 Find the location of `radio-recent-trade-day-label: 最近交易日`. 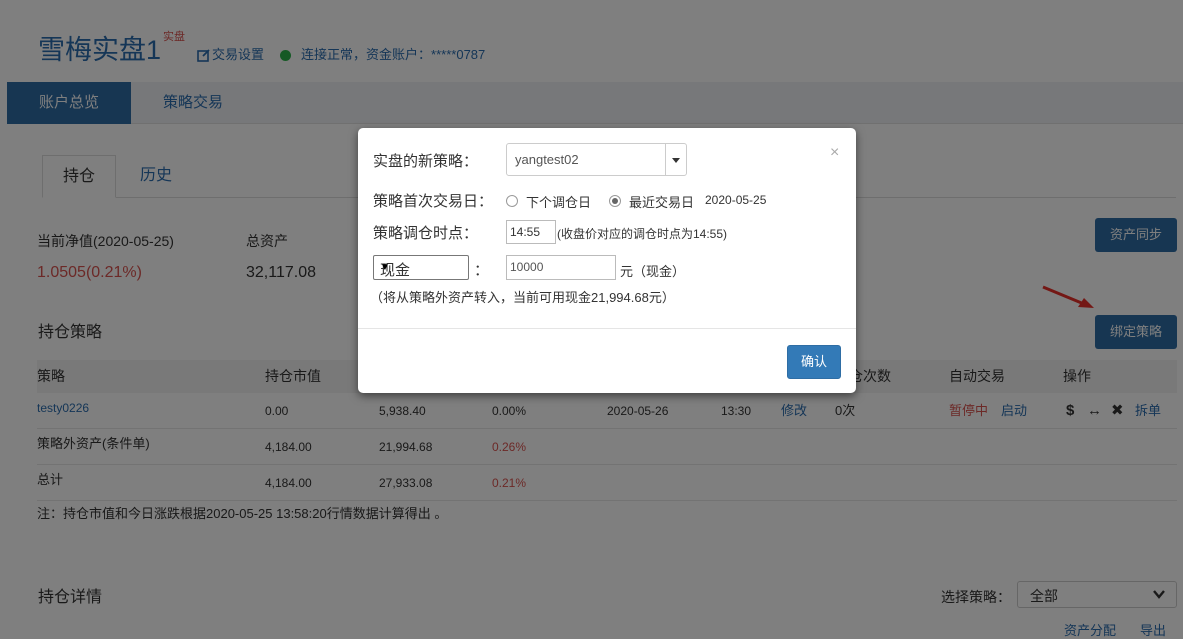

radio-recent-trade-day-label: 最近交易日 is located at coordinates (662, 202).